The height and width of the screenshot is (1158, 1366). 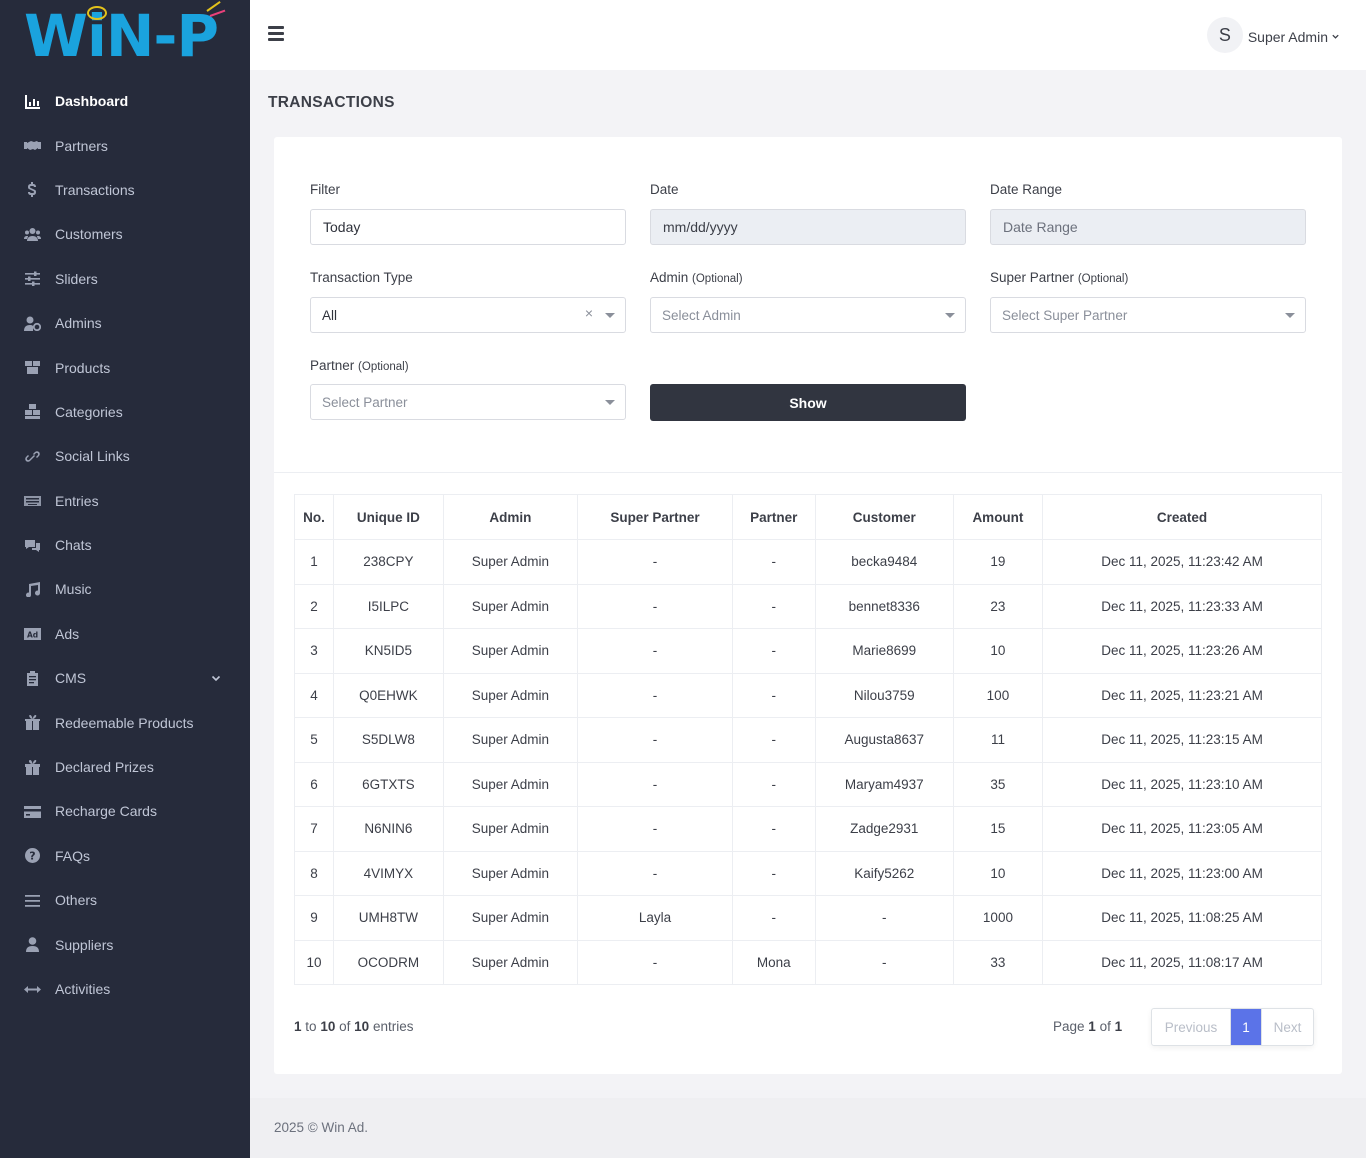 I want to click on sidebar-item-entries: Entries, so click(x=125, y=501).